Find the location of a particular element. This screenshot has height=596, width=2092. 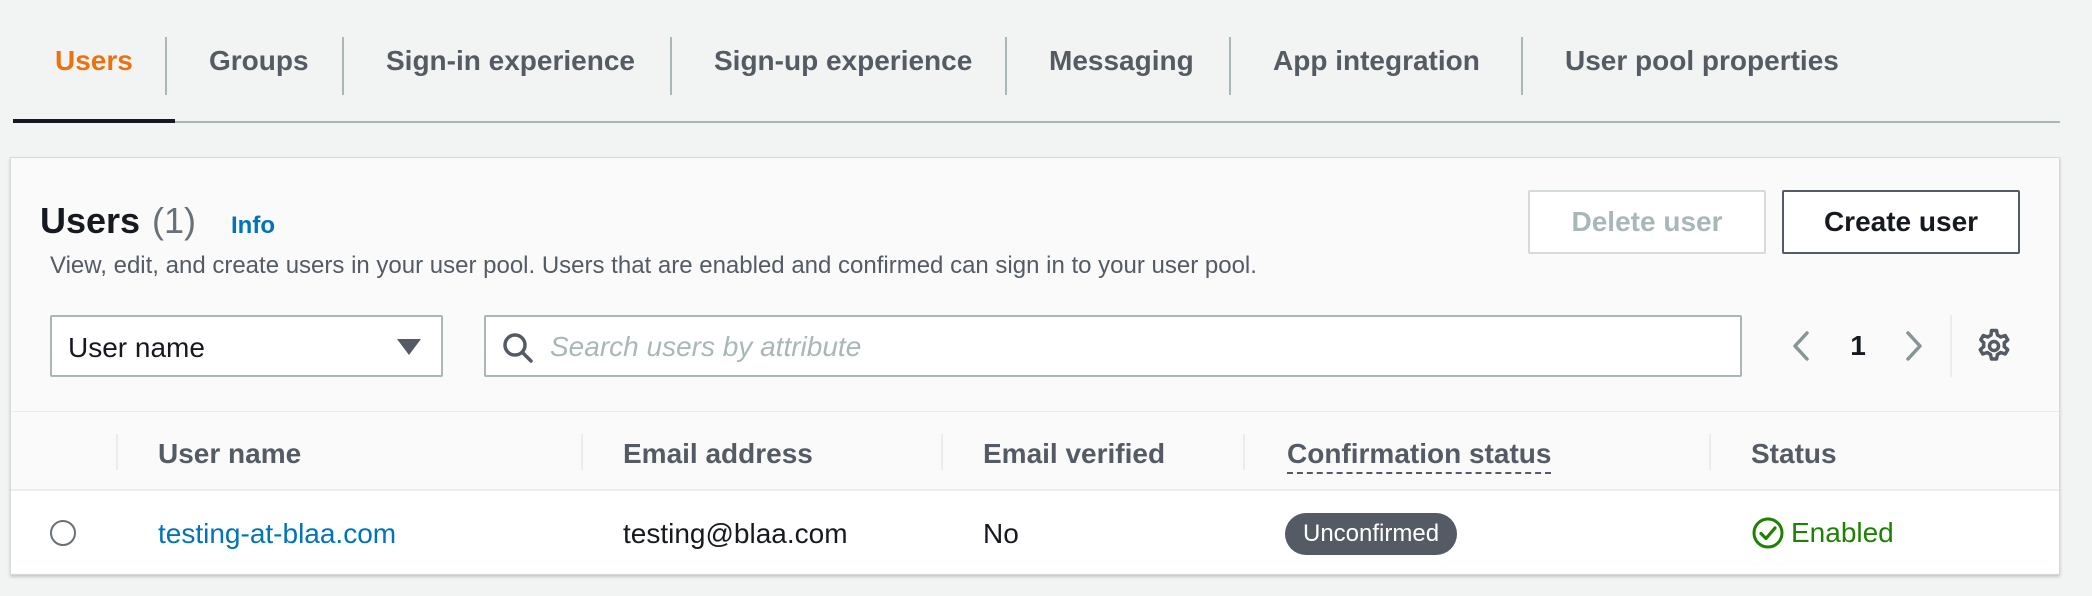

search-box is located at coordinates (1113, 346).